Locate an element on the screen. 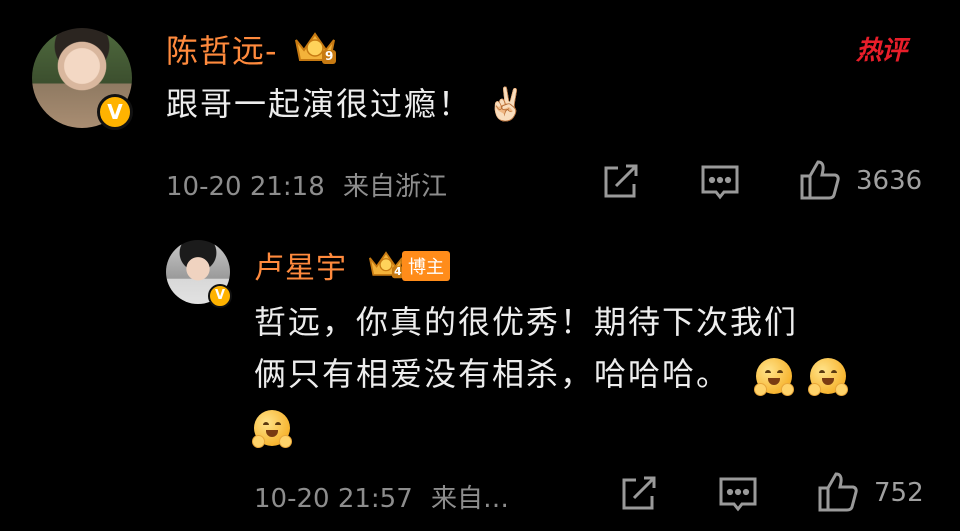 The height and width of the screenshot is (531, 960). victory-hand-emoji: ✌🏻 is located at coordinates (507, 104).